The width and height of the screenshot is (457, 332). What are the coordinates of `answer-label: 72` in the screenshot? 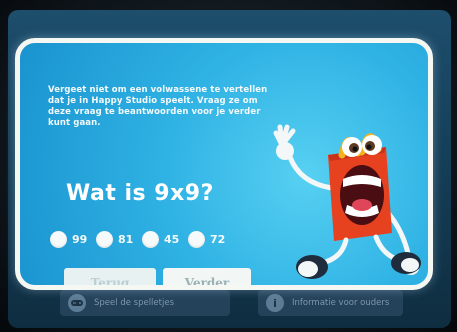 It's located at (218, 239).